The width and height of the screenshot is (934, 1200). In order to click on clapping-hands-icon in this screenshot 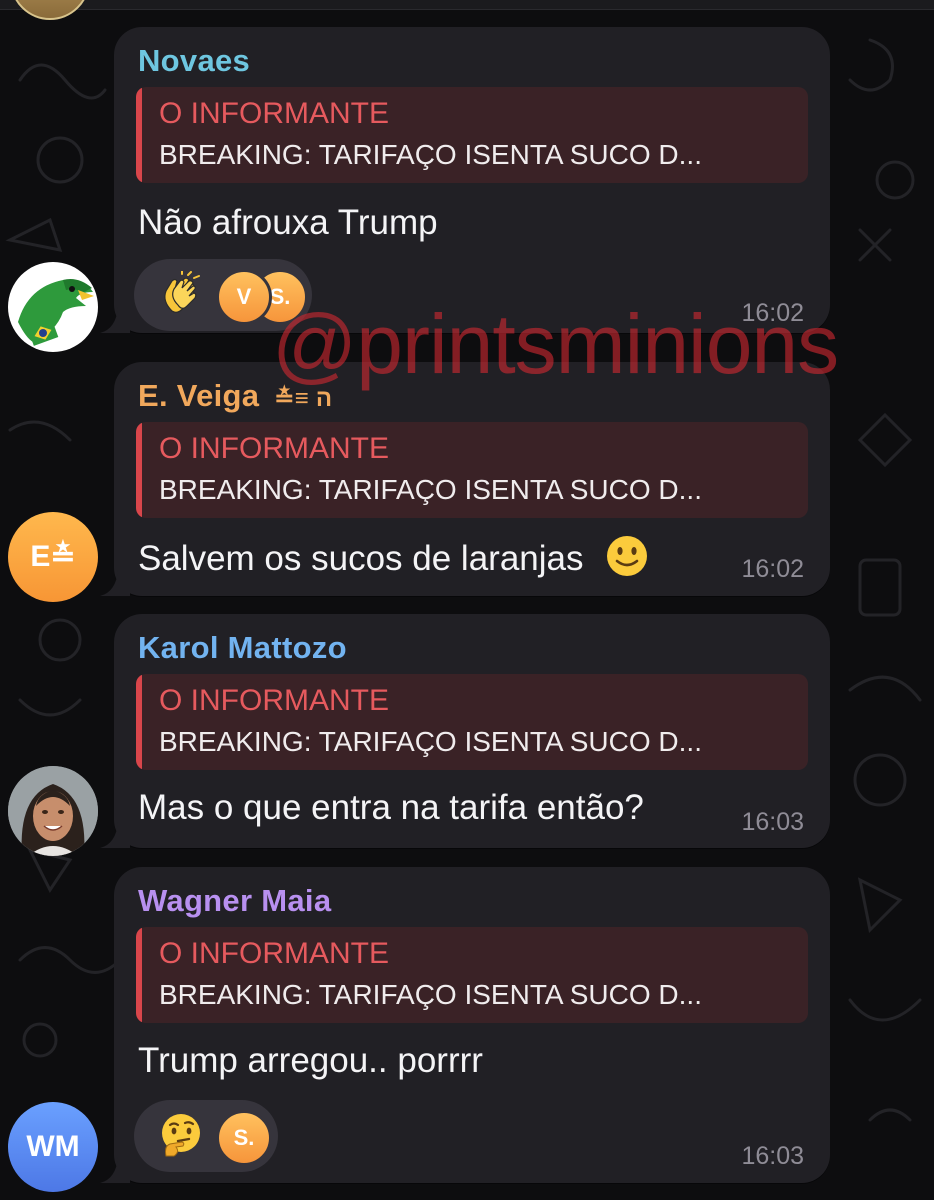, I will do `click(181, 294)`.